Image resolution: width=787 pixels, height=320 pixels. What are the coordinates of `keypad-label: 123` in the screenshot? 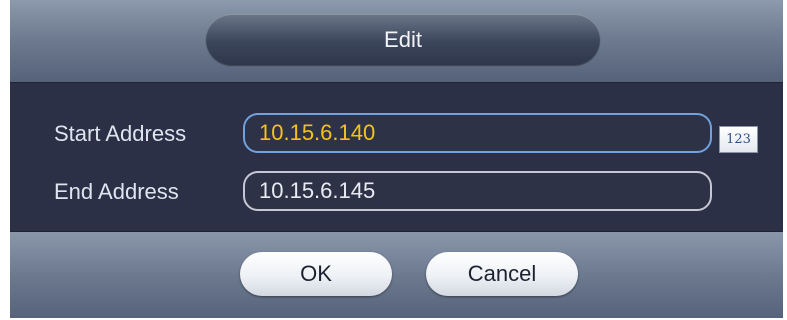 It's located at (738, 139).